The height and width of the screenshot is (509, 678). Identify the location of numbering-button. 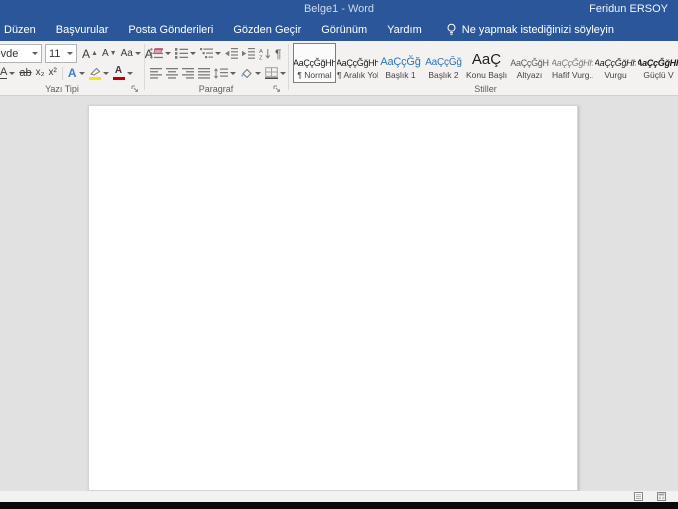
(185, 54).